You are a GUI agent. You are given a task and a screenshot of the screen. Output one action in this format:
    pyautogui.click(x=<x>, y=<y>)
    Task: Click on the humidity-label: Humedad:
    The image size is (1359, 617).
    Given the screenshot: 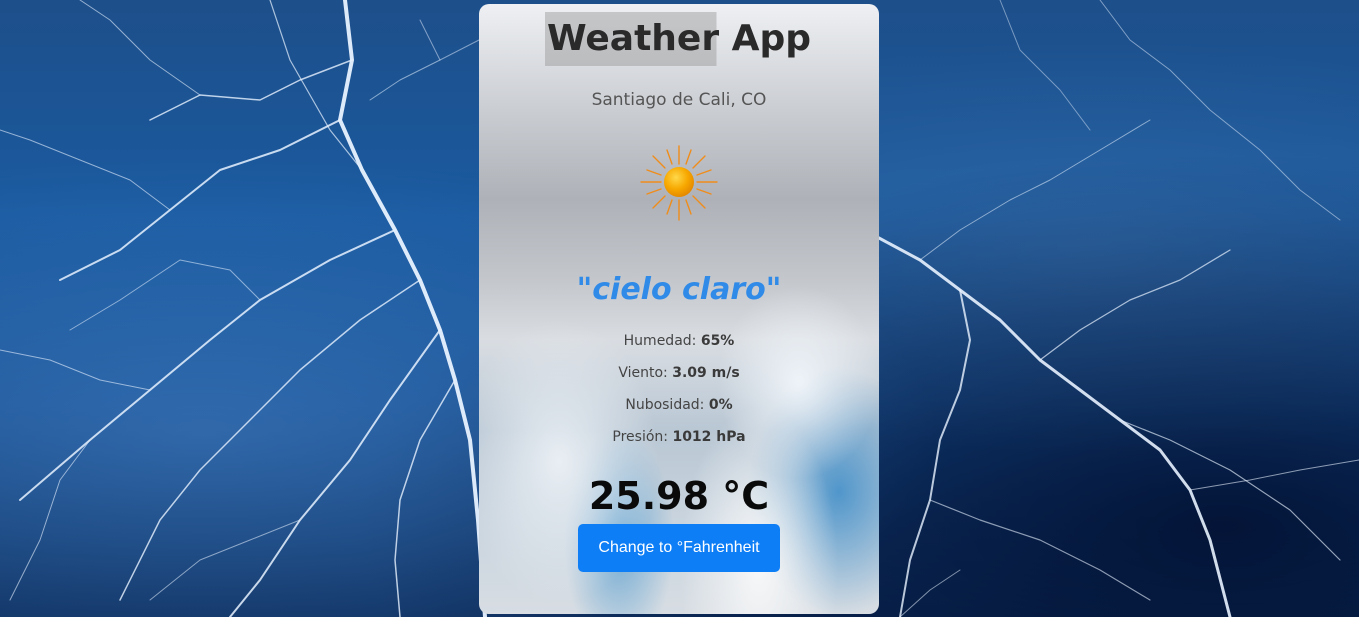 What is the action you would take?
    pyautogui.click(x=662, y=341)
    